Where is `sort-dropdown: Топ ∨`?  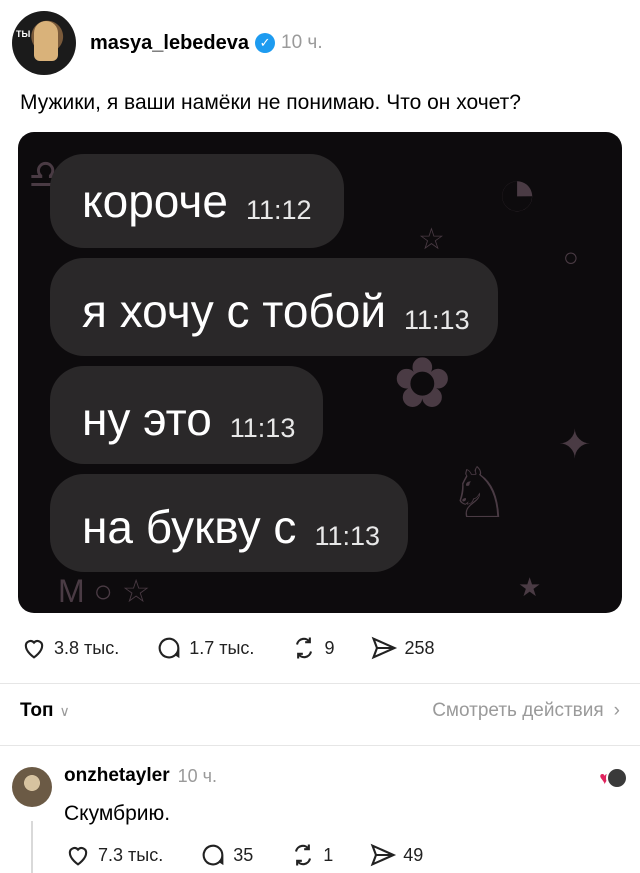
sort-dropdown: Топ ∨ is located at coordinates (45, 711).